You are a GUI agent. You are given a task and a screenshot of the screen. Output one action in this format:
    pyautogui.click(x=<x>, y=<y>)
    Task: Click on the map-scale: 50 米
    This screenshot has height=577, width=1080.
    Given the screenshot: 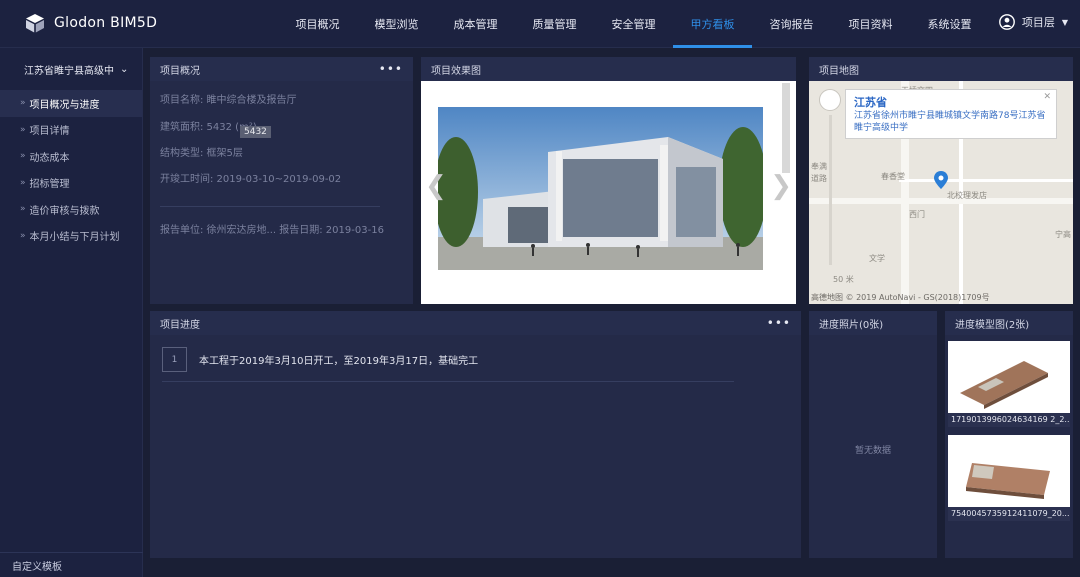 What is the action you would take?
    pyautogui.click(x=843, y=279)
    